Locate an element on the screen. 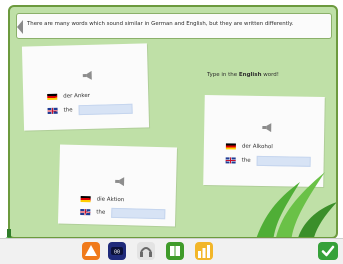 The image size is (343, 264). check-button is located at coordinates (328, 251).